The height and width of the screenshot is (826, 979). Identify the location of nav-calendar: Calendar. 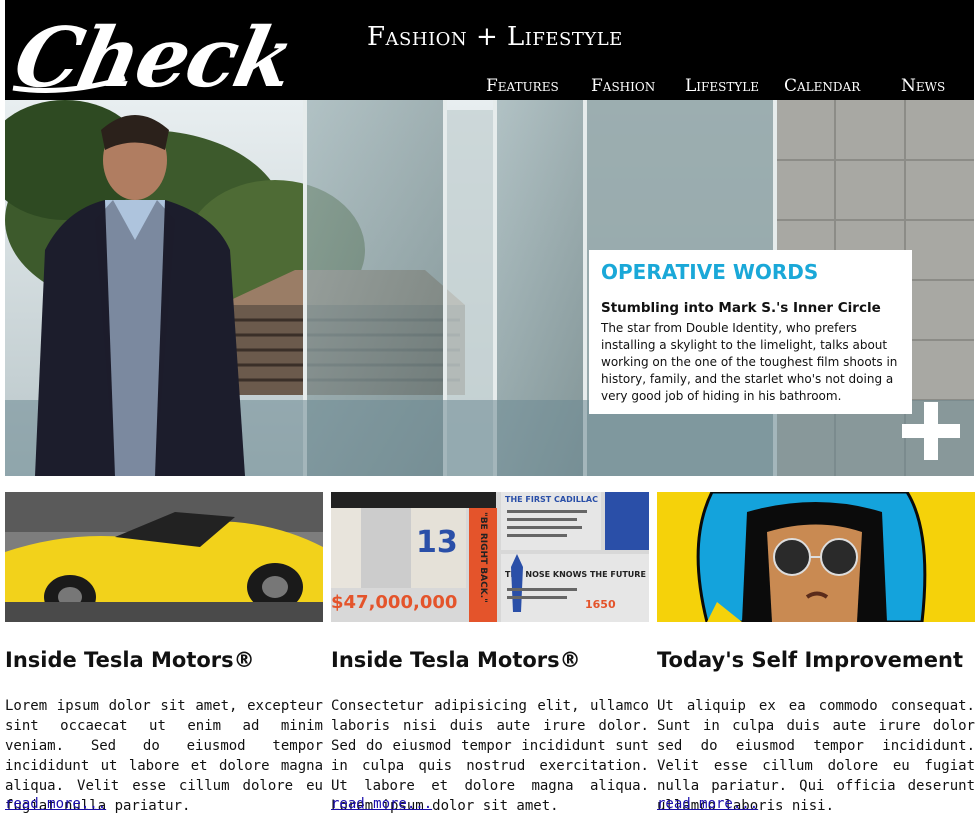
(822, 86).